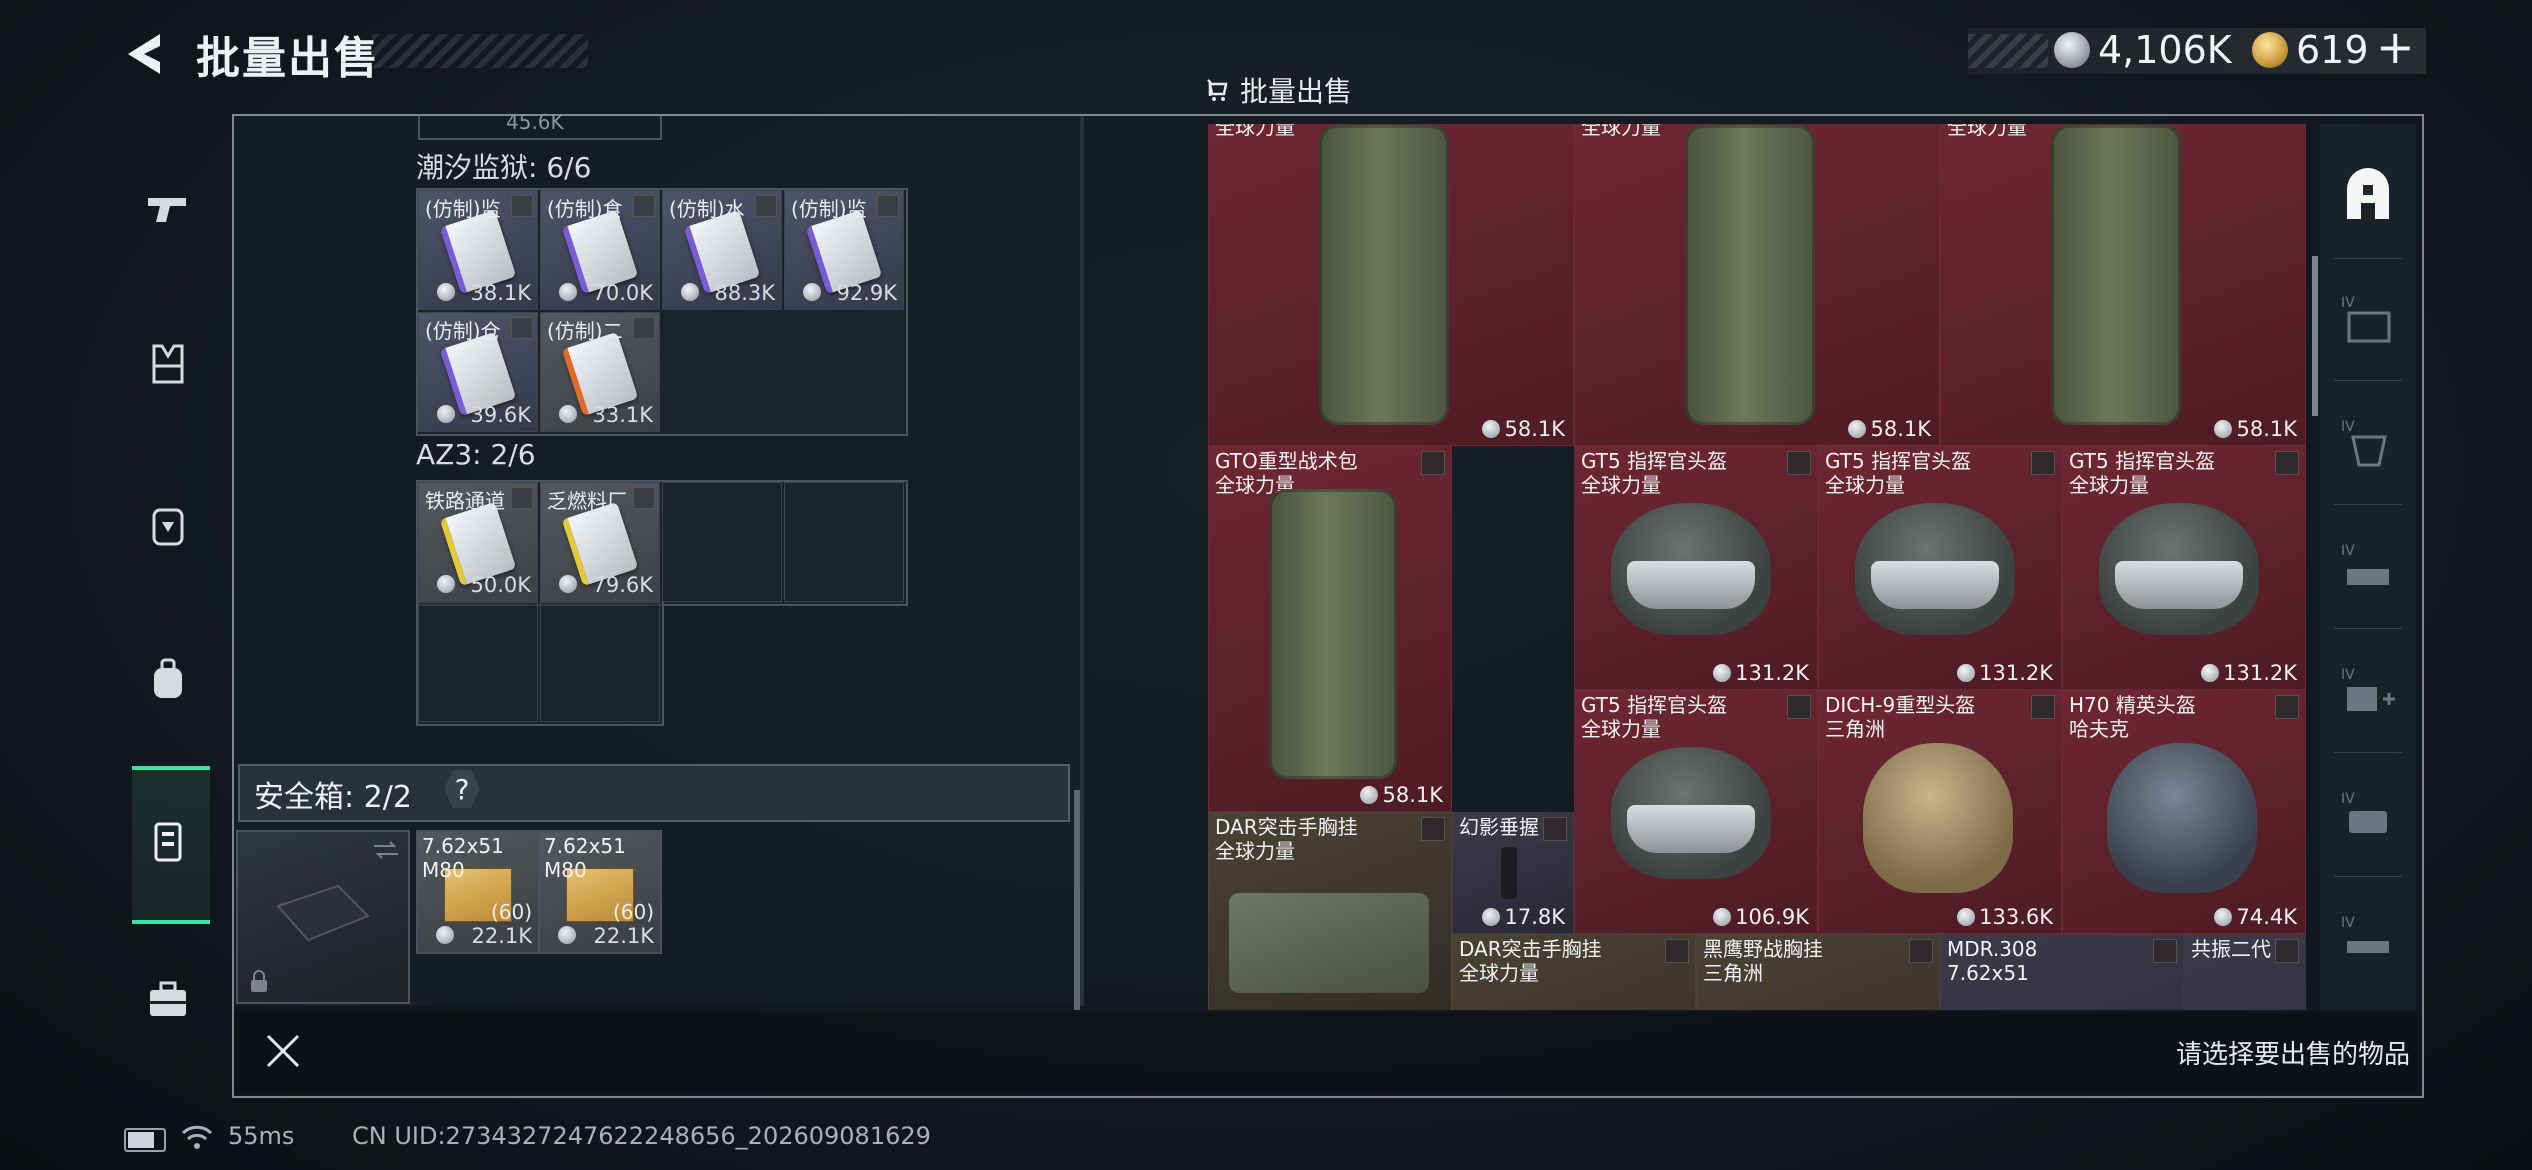  Describe the element at coordinates (2184, 812) in the screenshot. I see `sell-item-card: H70 精英头盔 哈夫克 74.4K` at that location.